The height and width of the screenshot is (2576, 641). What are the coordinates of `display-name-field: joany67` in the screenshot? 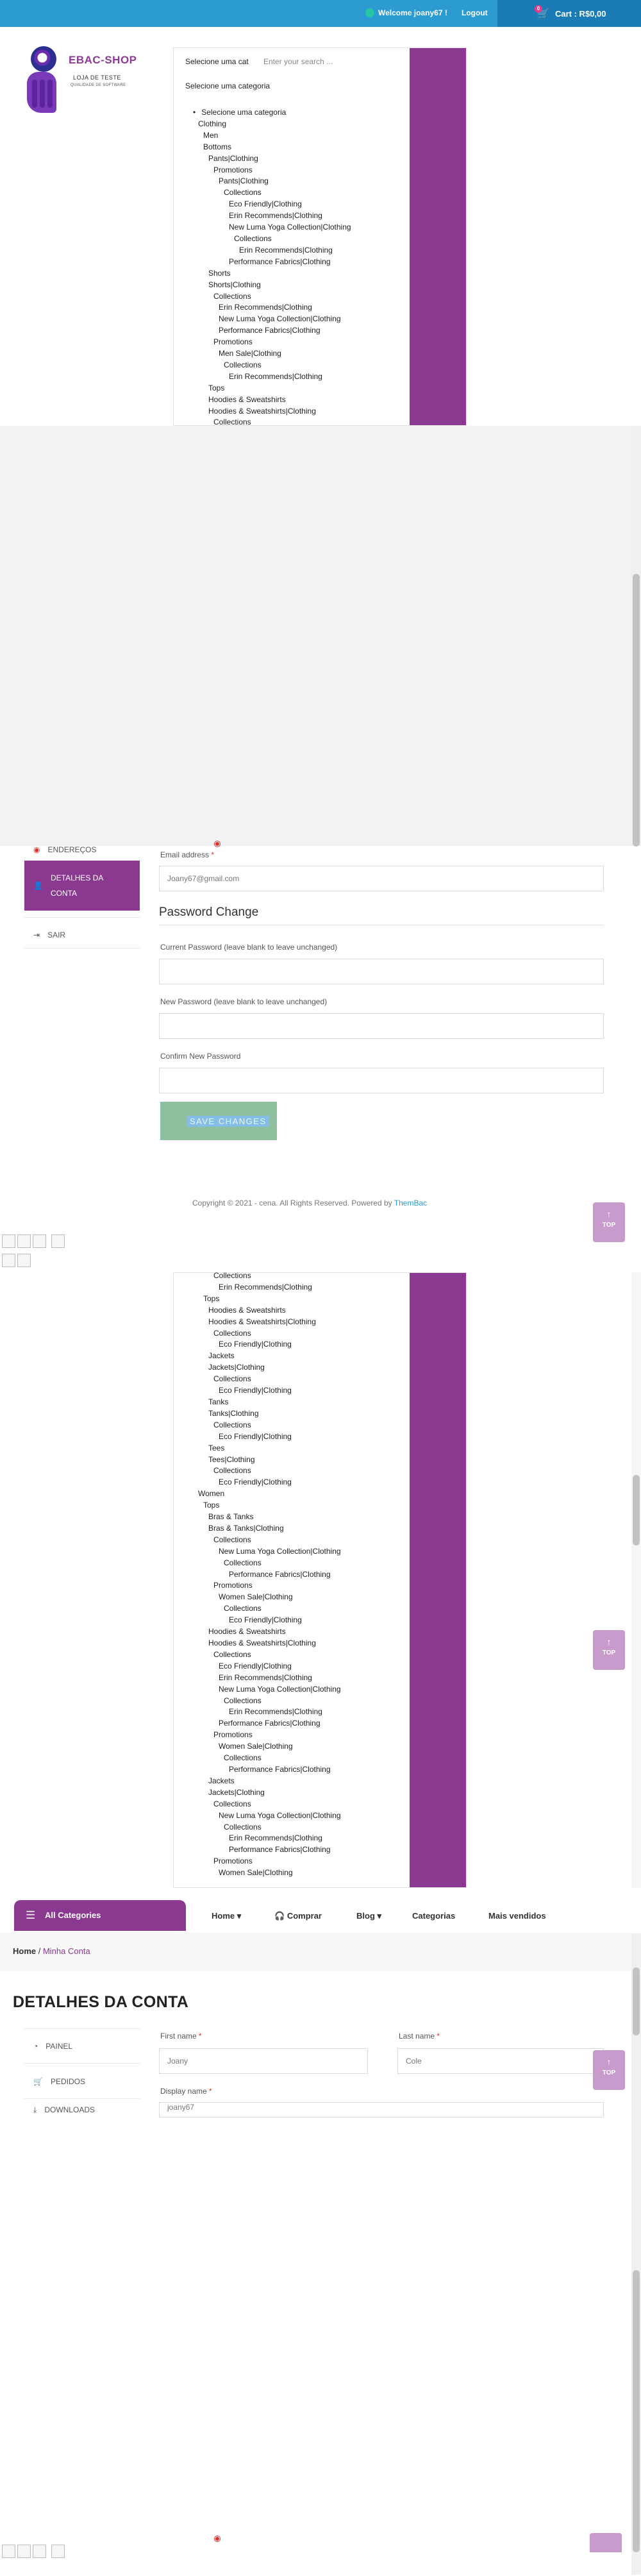 It's located at (382, 2109).